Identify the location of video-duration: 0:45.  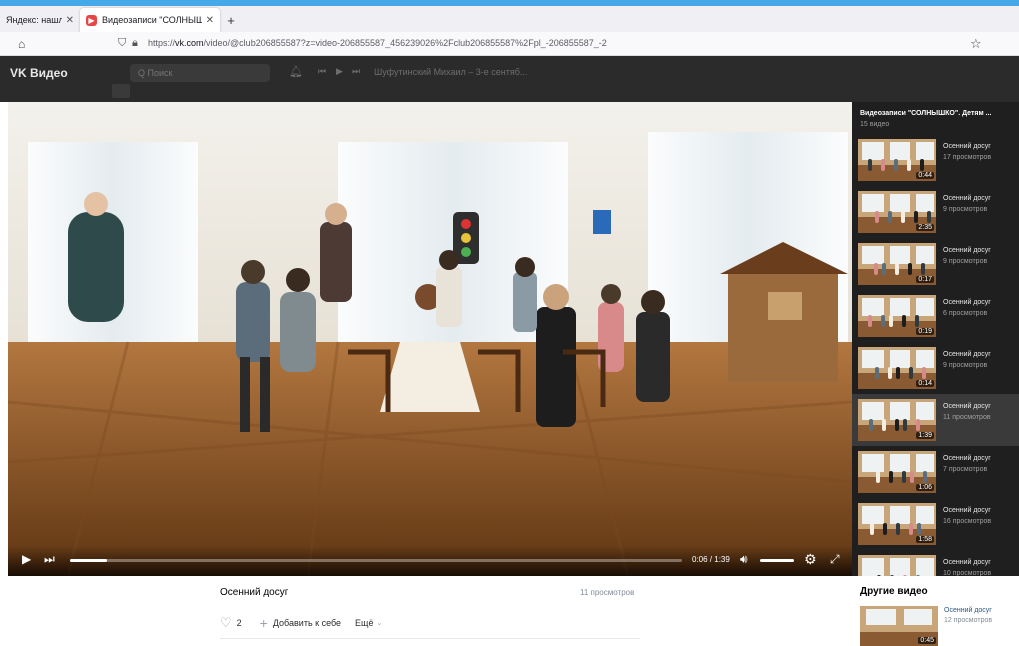
(927, 640).